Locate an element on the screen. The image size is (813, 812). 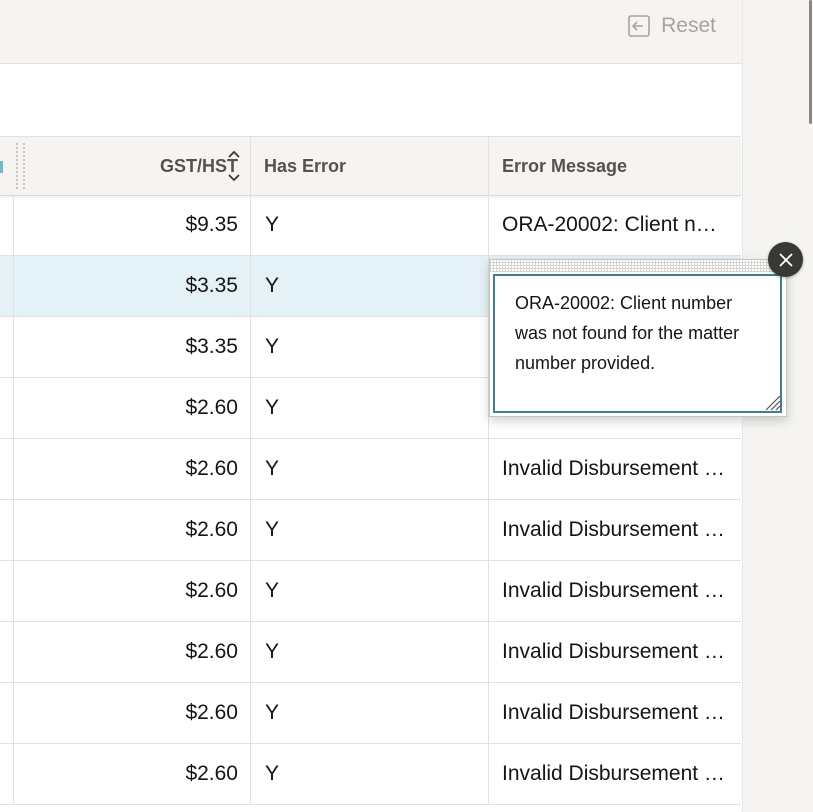
vertical-scrollbar is located at coordinates (810, 62).